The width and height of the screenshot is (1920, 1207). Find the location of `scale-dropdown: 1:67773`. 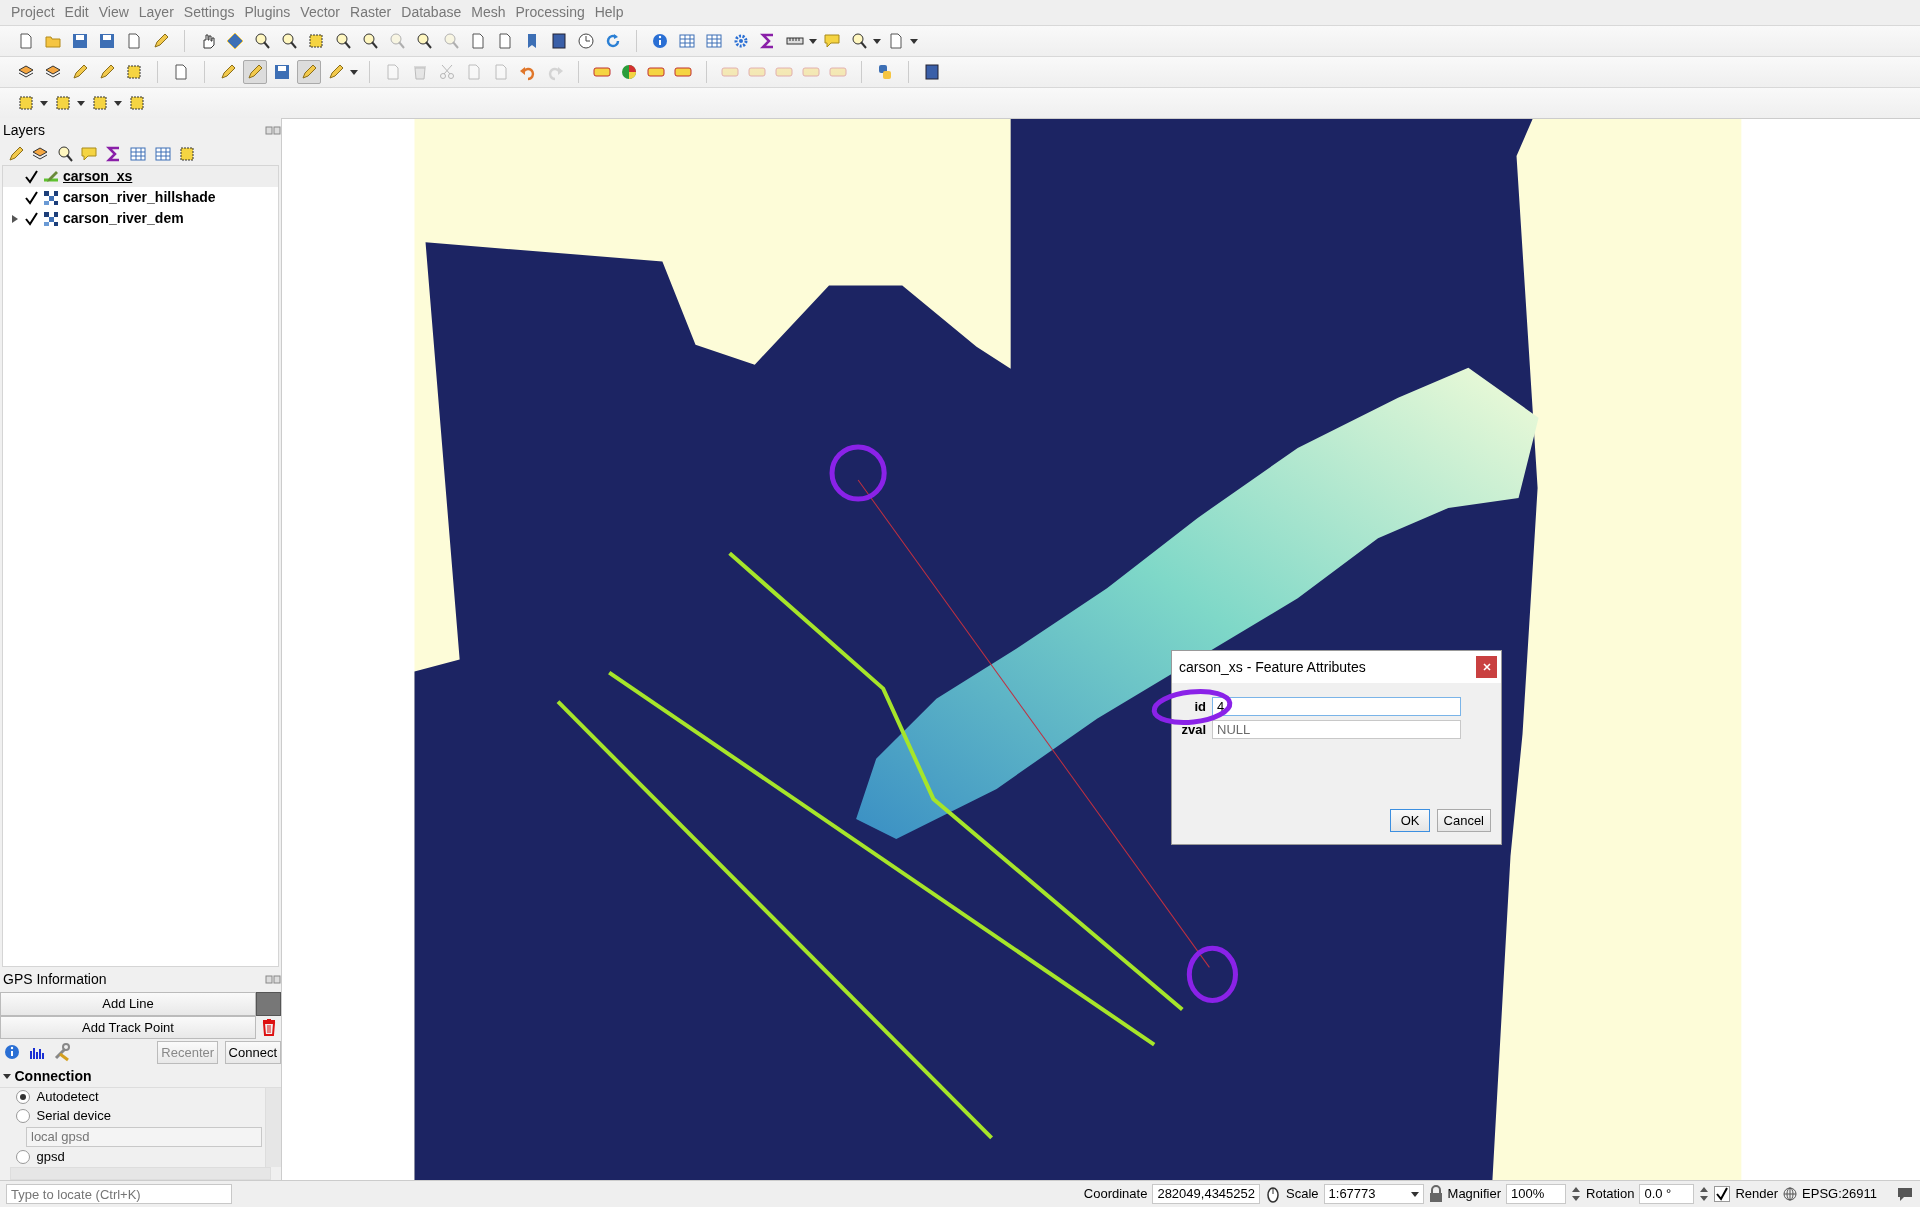

scale-dropdown: 1:67773 is located at coordinates (1373, 1194).